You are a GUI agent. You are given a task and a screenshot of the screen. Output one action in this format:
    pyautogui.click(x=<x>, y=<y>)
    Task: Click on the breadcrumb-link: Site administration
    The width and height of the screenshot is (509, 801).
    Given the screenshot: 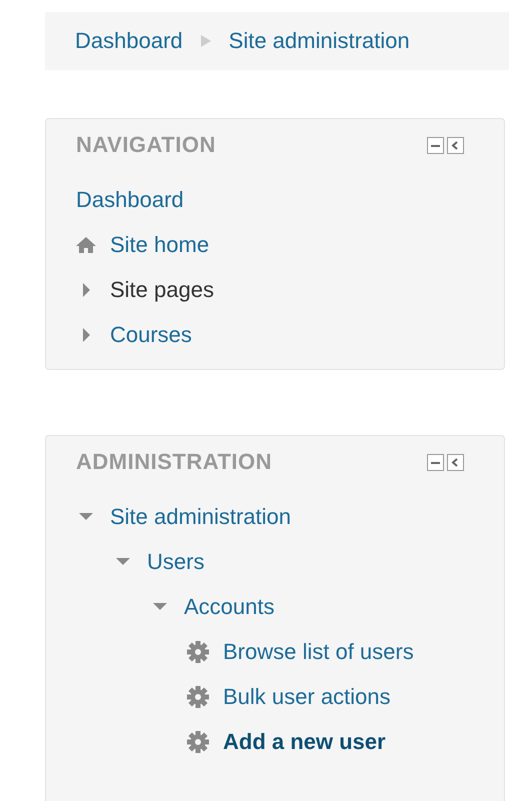 What is the action you would take?
    pyautogui.click(x=319, y=41)
    